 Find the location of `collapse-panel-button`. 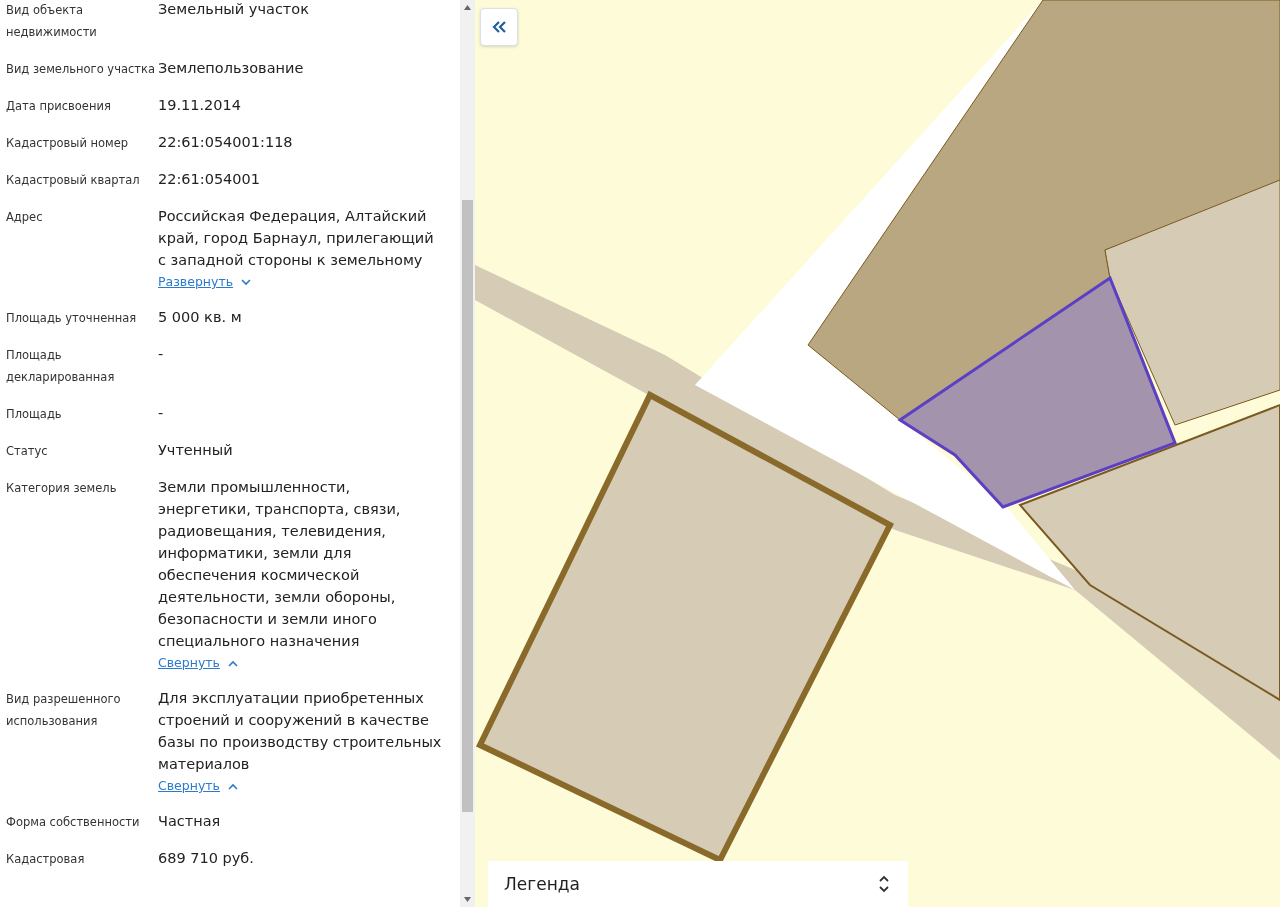

collapse-panel-button is located at coordinates (499, 27).